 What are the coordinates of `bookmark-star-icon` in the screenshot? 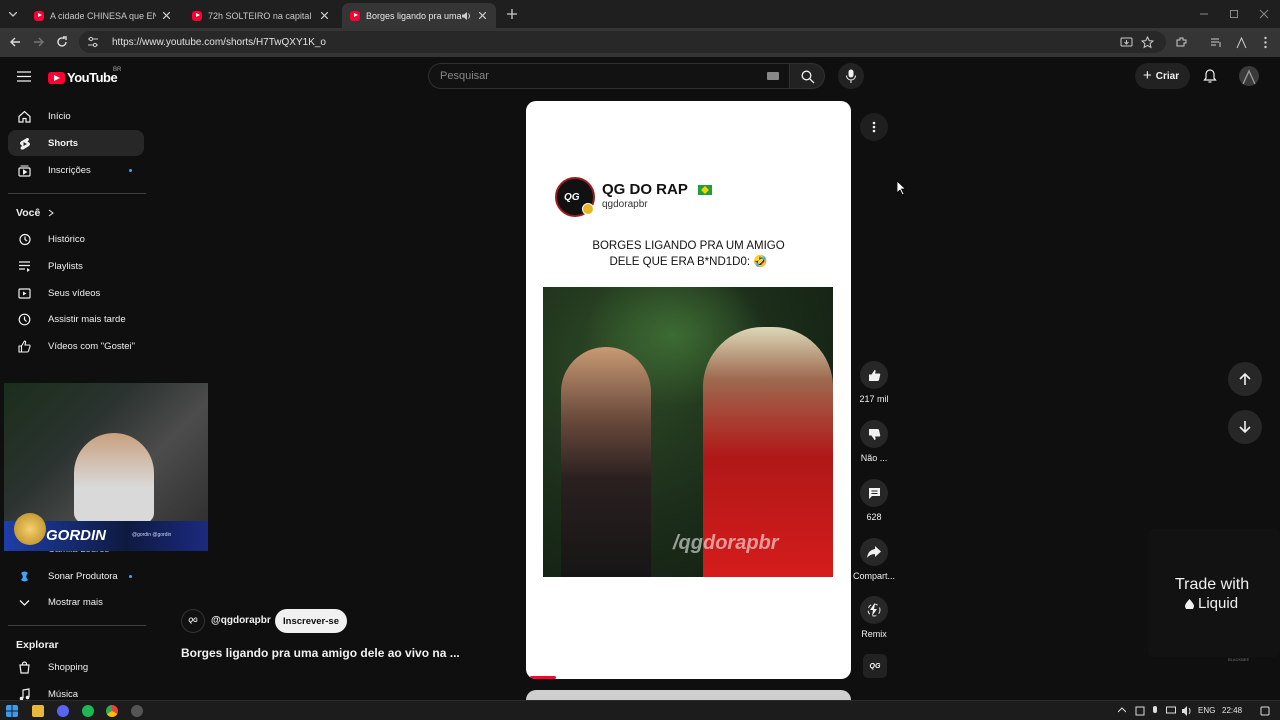 It's located at (1147, 42).